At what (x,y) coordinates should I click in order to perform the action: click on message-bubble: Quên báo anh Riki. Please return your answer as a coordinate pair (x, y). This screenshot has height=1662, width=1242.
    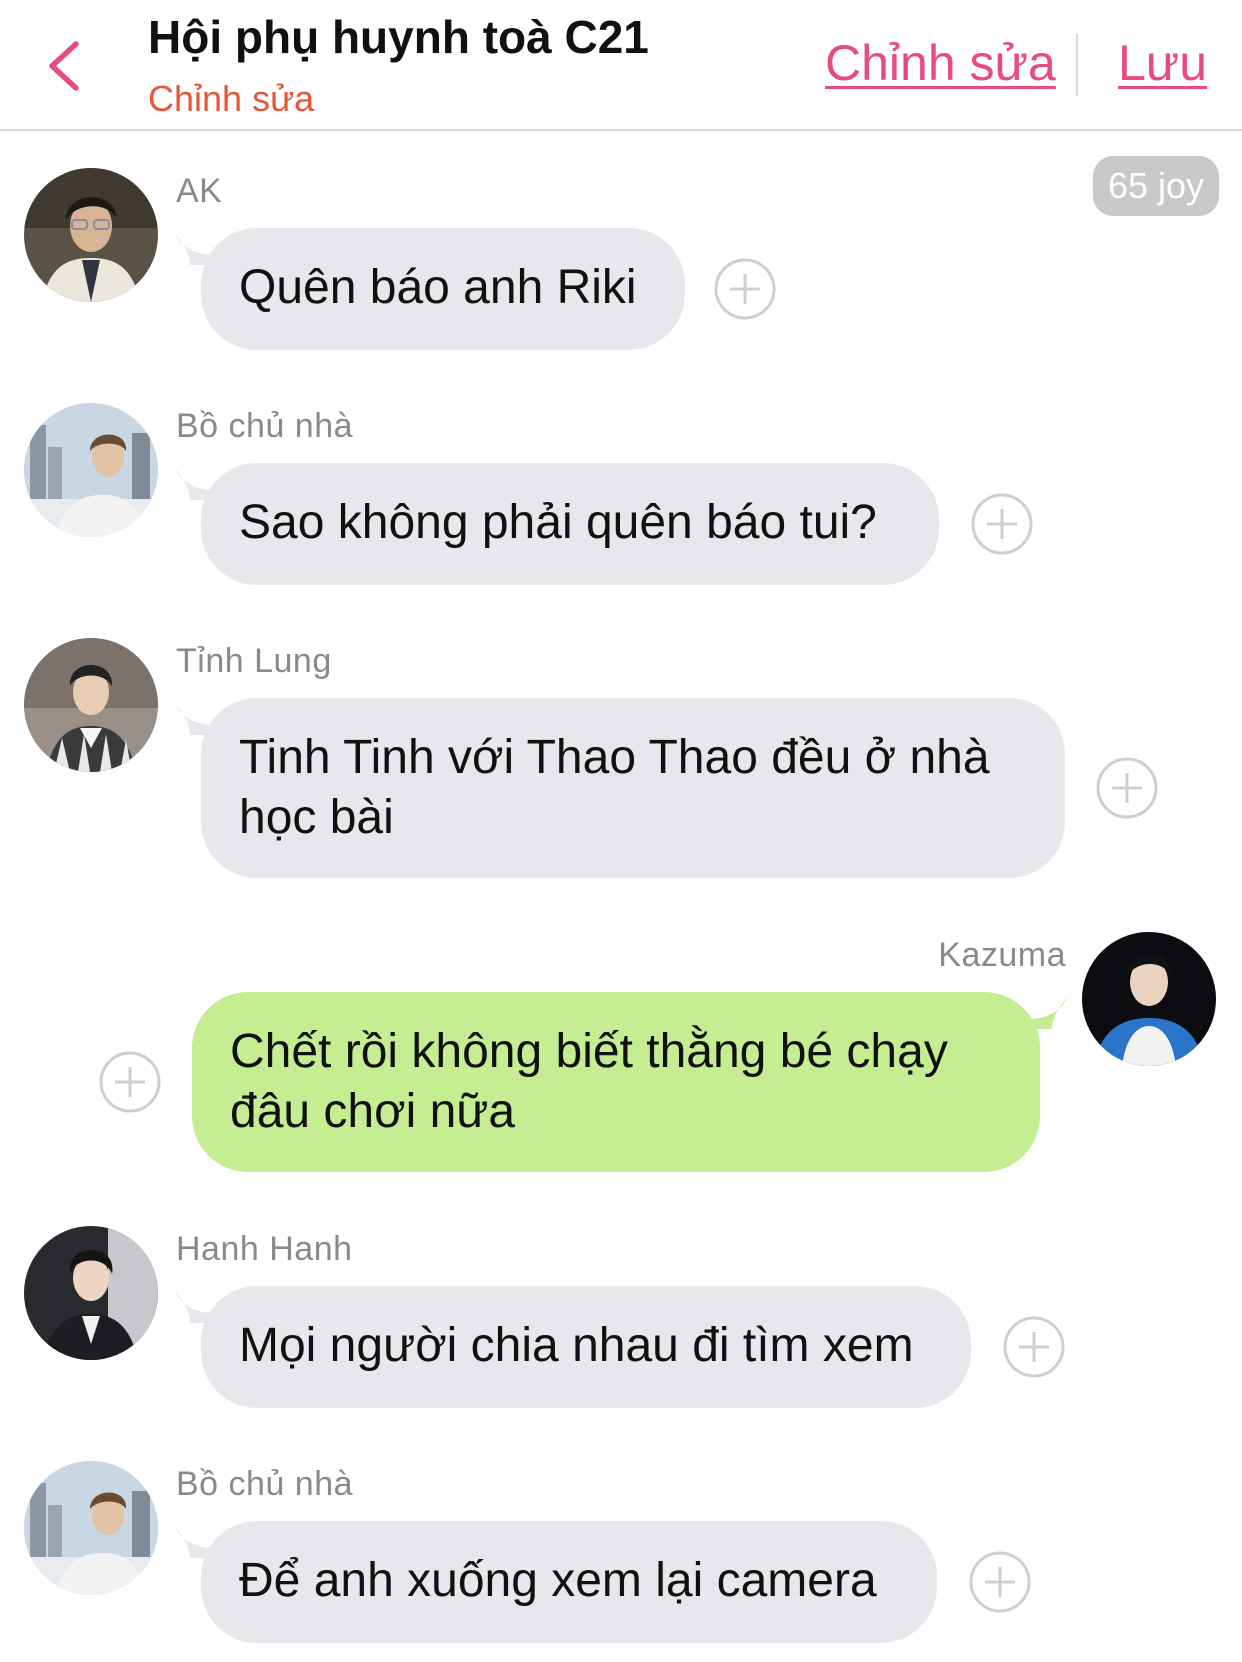
    Looking at the image, I should click on (443, 289).